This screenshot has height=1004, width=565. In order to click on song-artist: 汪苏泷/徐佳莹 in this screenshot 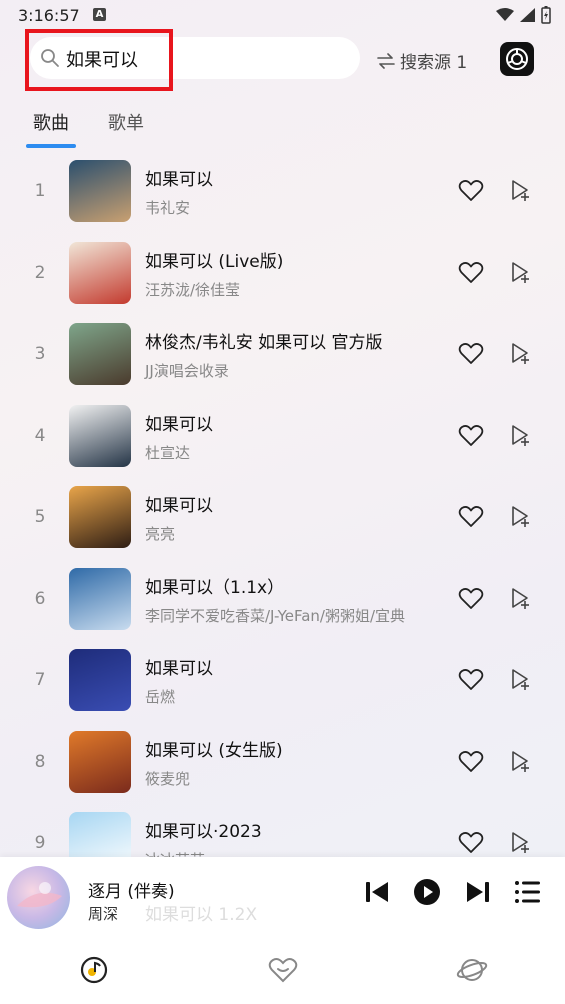, I will do `click(193, 289)`.